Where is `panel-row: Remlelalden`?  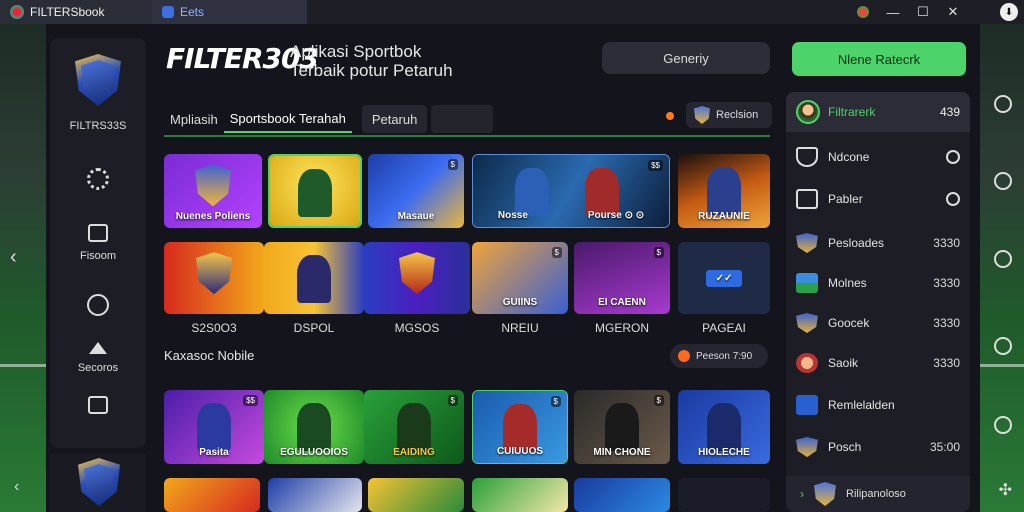 panel-row: Remlelalden is located at coordinates (878, 405).